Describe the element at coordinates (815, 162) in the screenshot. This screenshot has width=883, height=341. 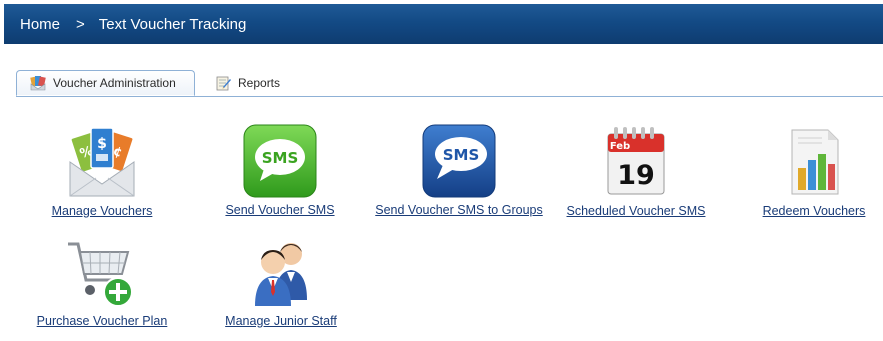
I see `bar-chart-report-icon` at that location.